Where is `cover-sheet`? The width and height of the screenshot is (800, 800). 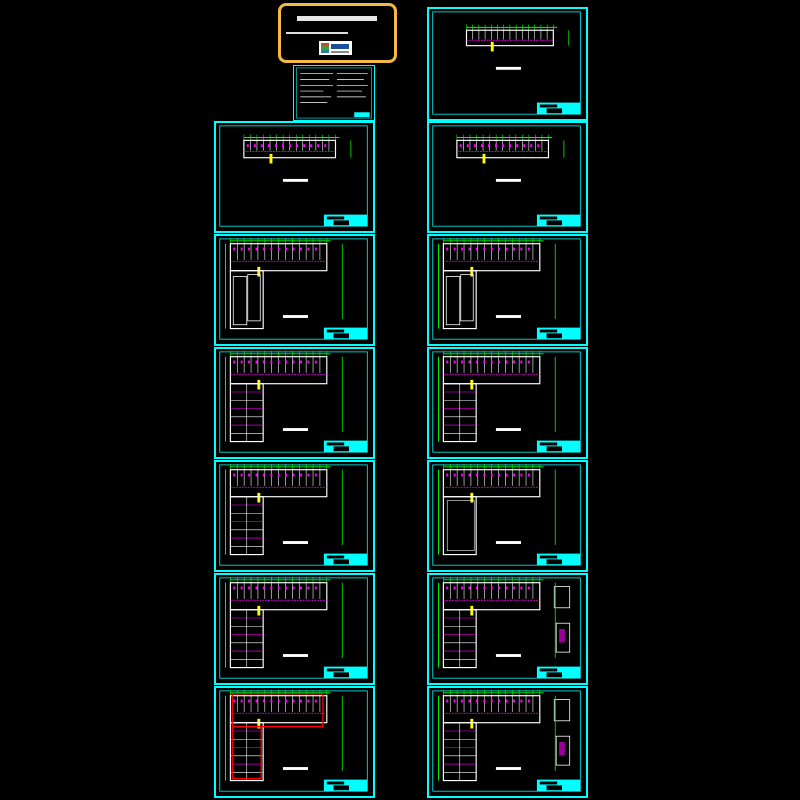
cover-sheet is located at coordinates (334, 93).